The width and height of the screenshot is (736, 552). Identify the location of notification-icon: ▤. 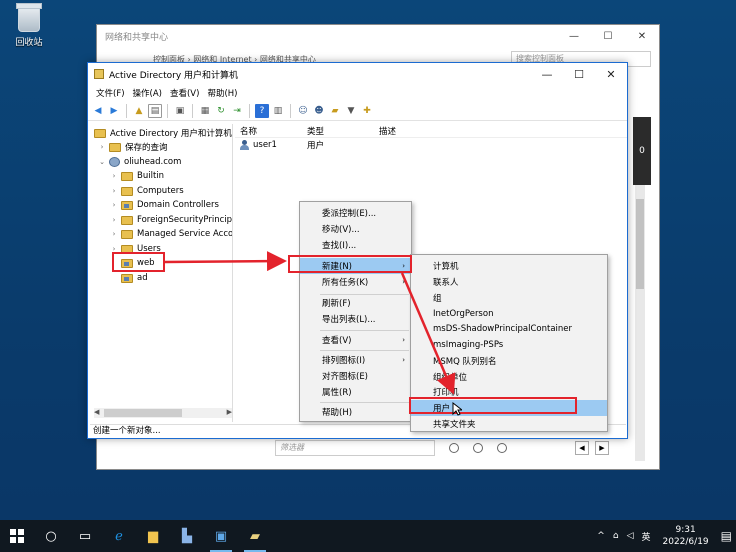
(726, 536).